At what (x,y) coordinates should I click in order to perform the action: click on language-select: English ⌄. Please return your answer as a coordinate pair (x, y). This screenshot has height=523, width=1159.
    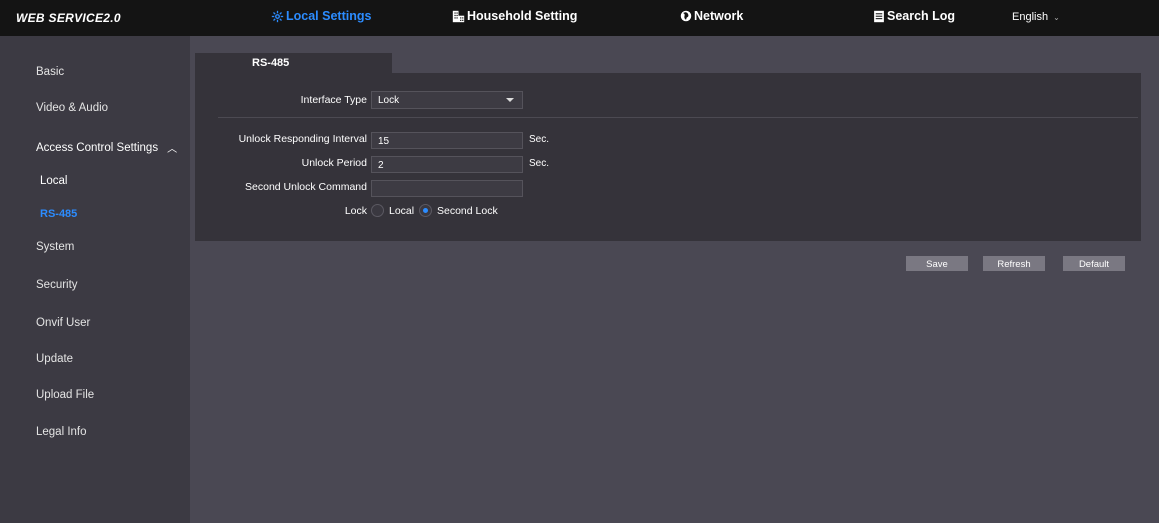
    Looking at the image, I should click on (1036, 17).